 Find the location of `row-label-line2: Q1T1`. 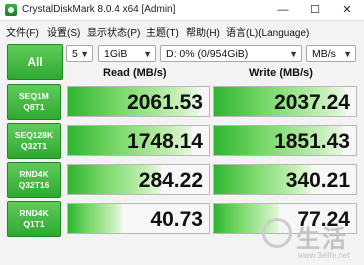

row-label-line2: Q1T1 is located at coordinates (34, 224).